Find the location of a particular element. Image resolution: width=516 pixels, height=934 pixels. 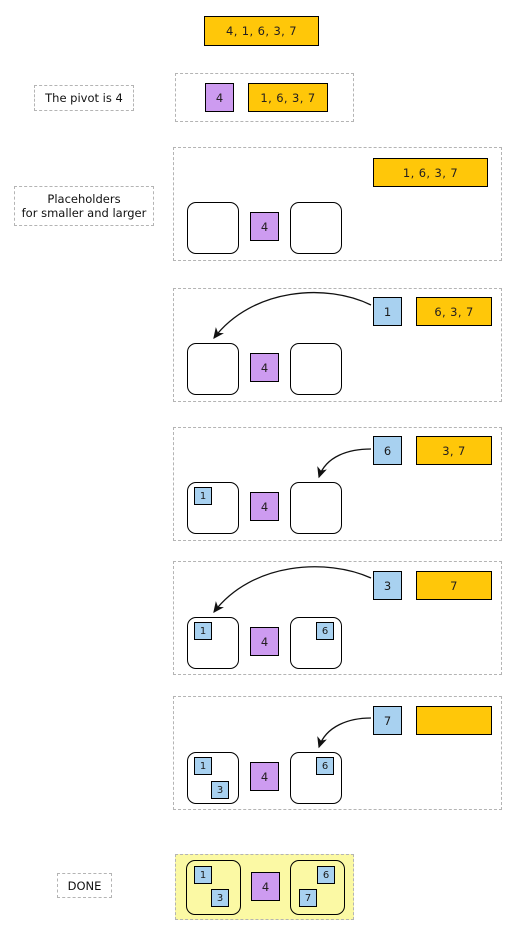

initial-list-box: 4, 1, 6, 3, 7 is located at coordinates (261, 31).